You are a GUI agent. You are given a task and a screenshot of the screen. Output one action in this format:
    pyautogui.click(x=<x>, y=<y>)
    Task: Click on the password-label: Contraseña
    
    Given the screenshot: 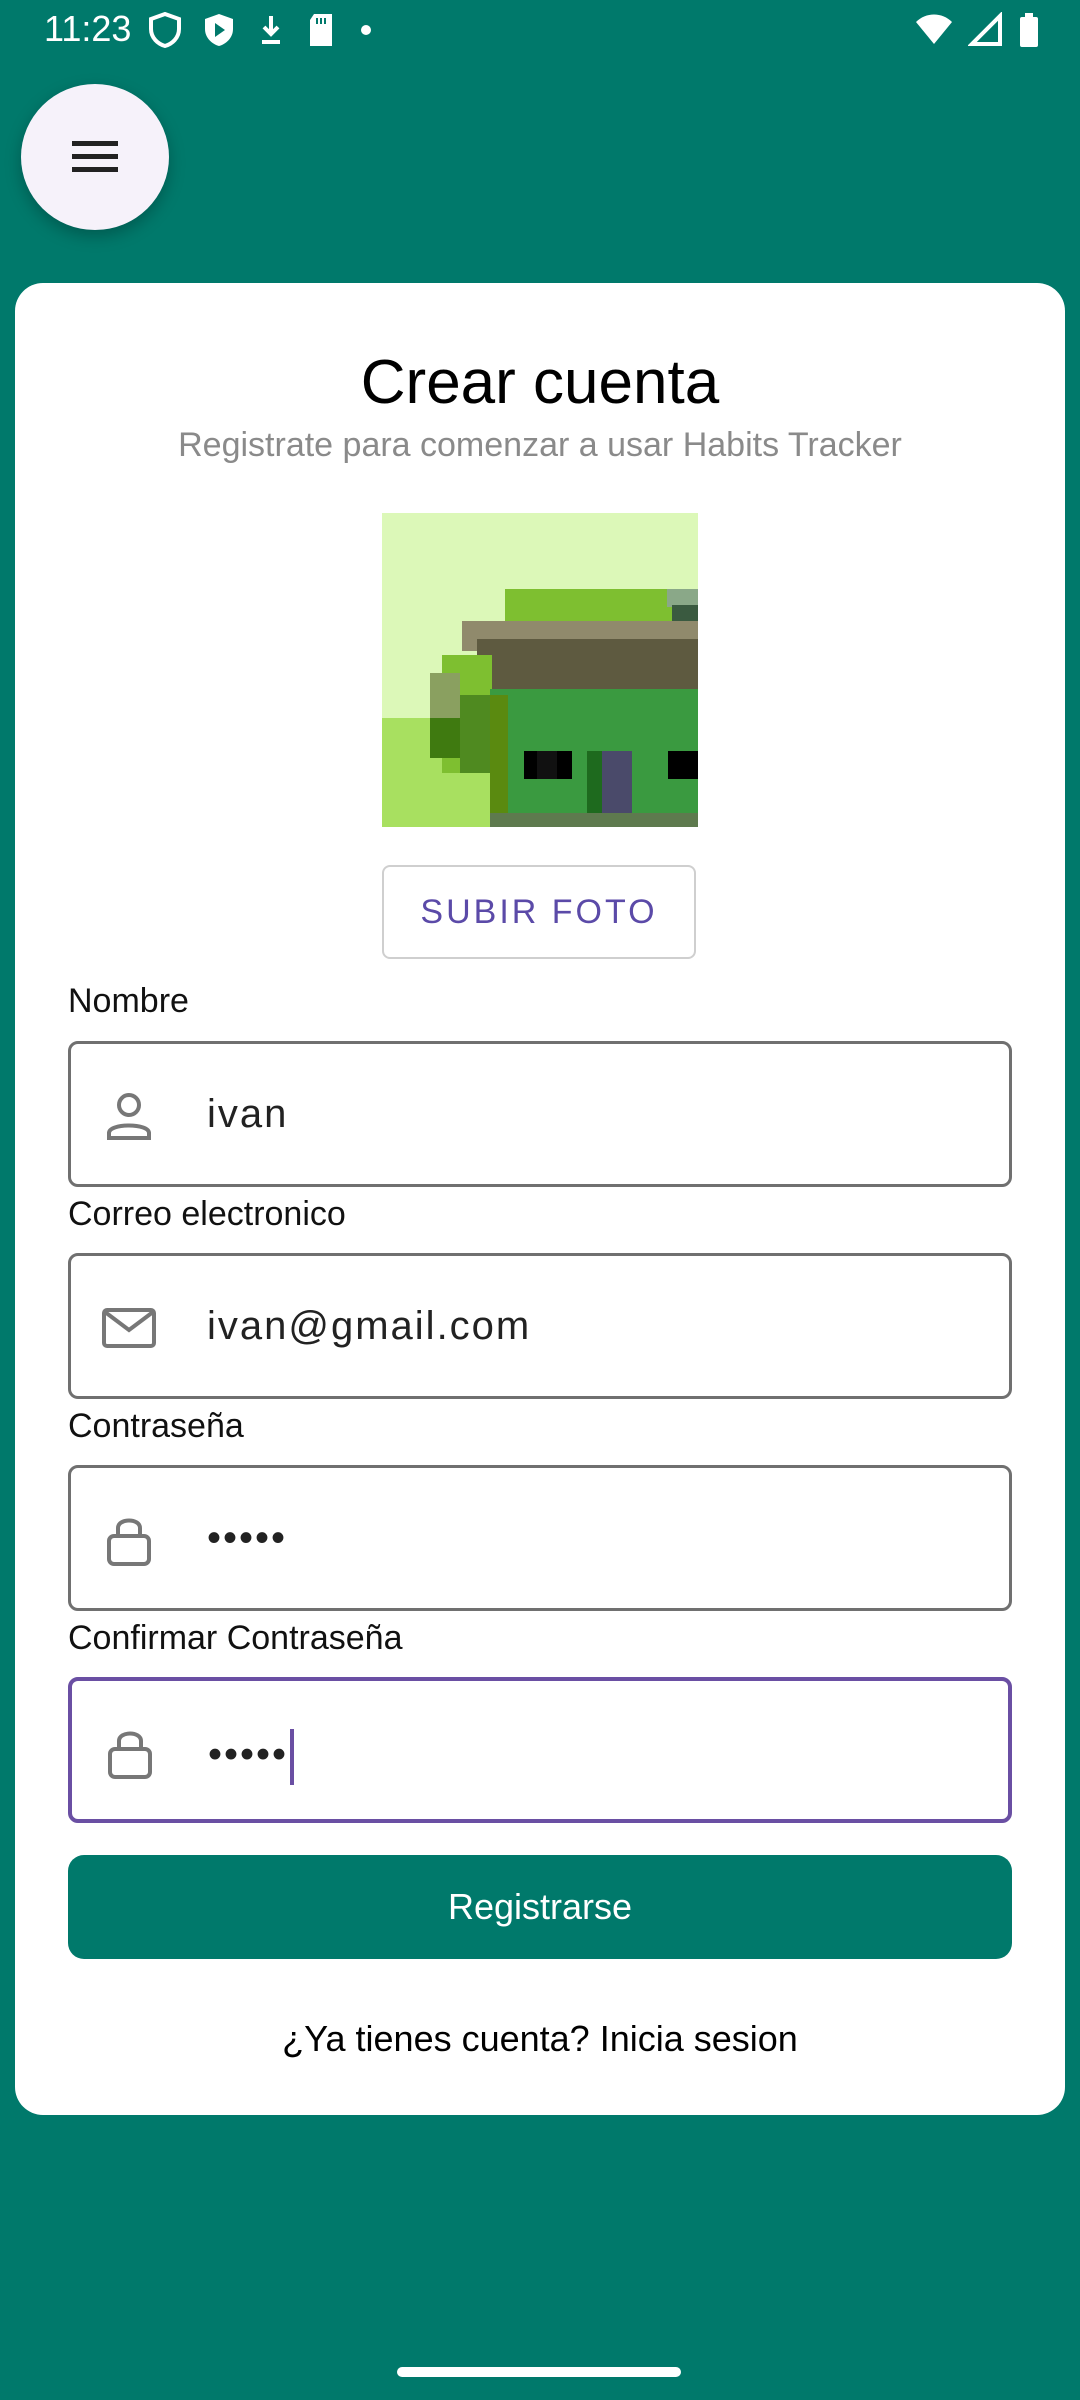 What is the action you would take?
    pyautogui.click(x=156, y=1426)
    